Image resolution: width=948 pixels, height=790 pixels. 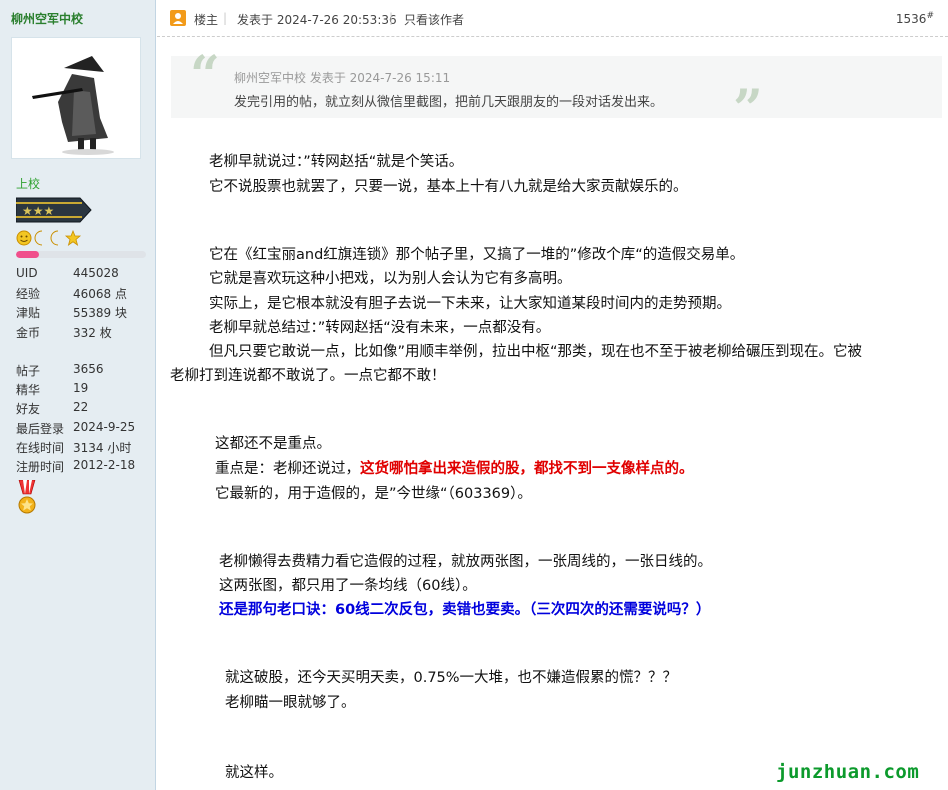 What do you see at coordinates (308, 376) in the screenshot?
I see `post-paragraph: 老柳打到连说都不敢说了。一点它都不敢！` at bounding box center [308, 376].